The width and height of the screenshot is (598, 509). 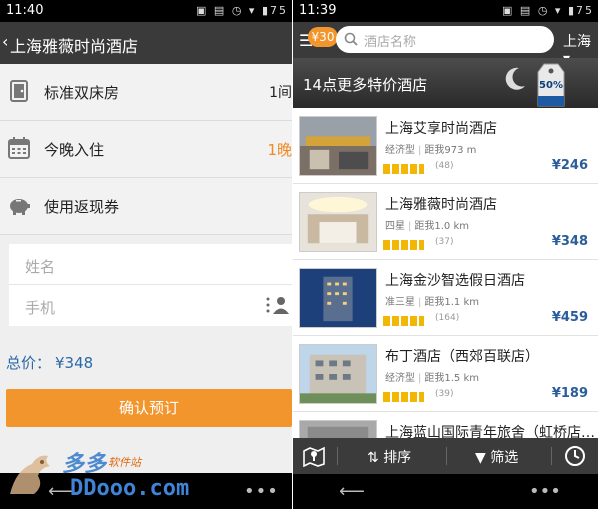 I want to click on review-count: (37), so click(x=444, y=242).